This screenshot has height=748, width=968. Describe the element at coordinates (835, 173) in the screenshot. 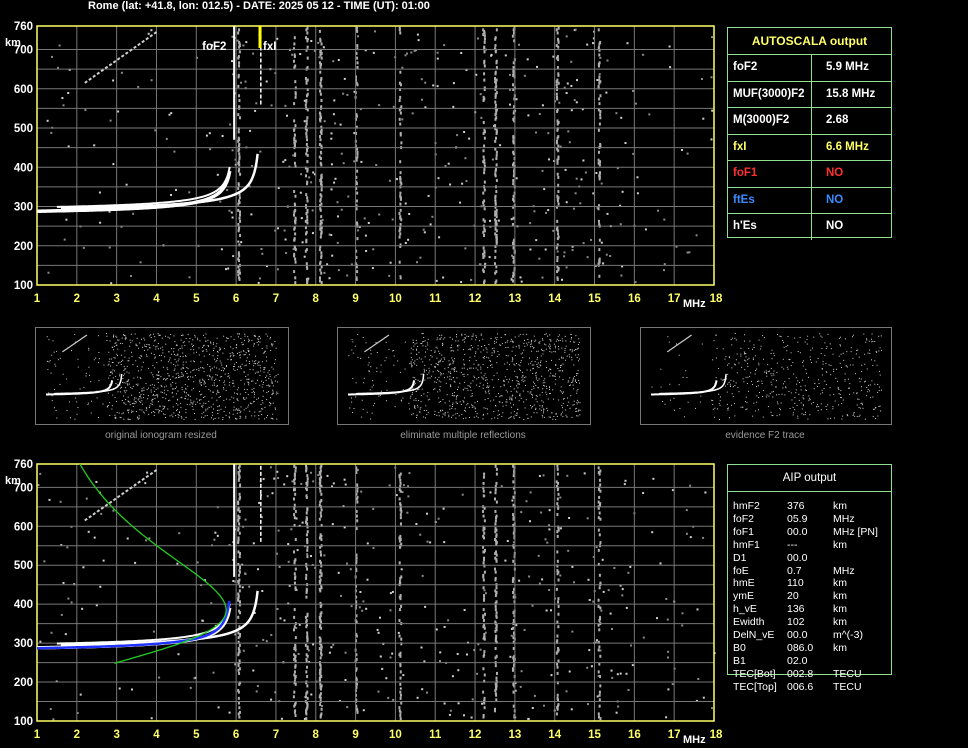

I see `autoscala-value: NO` at that location.